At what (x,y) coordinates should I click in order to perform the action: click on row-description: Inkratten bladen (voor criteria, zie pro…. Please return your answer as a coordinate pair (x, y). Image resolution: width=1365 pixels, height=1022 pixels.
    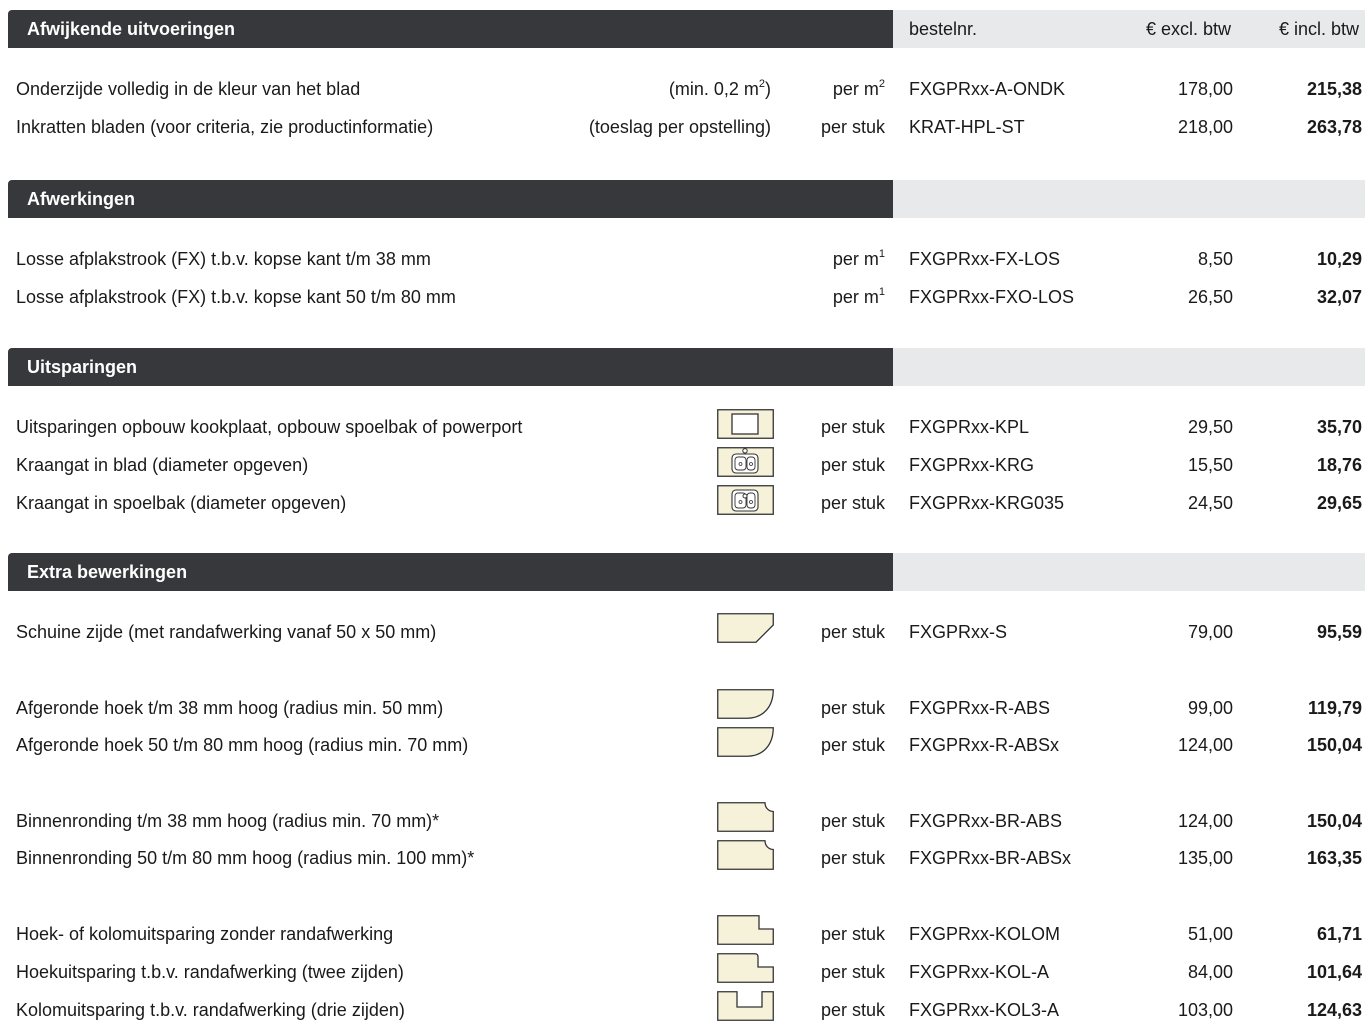
    Looking at the image, I should click on (225, 127).